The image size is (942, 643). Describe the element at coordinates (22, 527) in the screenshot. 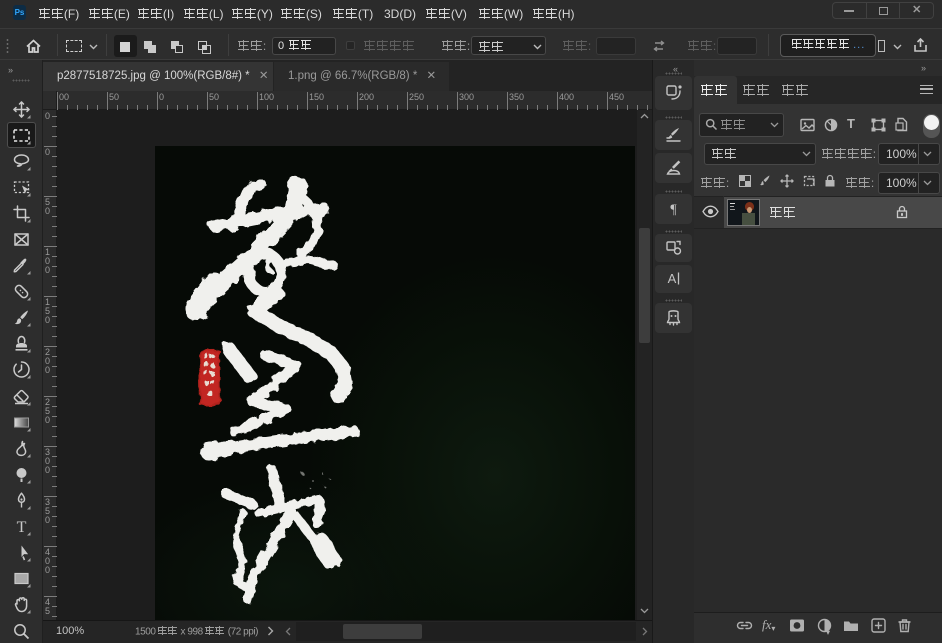

I see `svg-text: T` at that location.